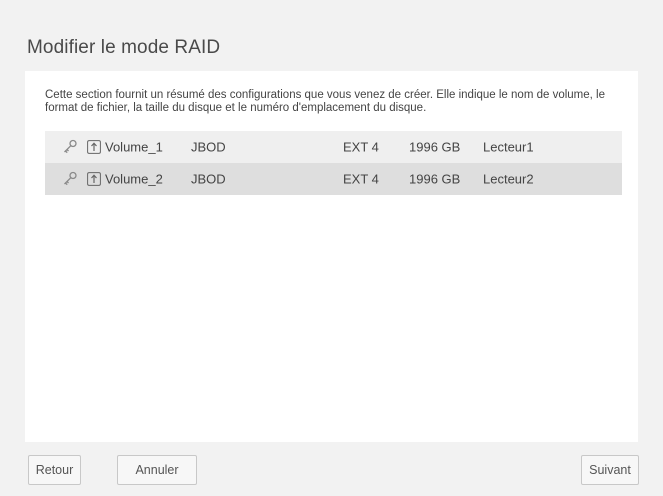 This screenshot has width=663, height=496. Describe the element at coordinates (508, 147) in the screenshot. I see `volume-location: Lecteur1` at that location.